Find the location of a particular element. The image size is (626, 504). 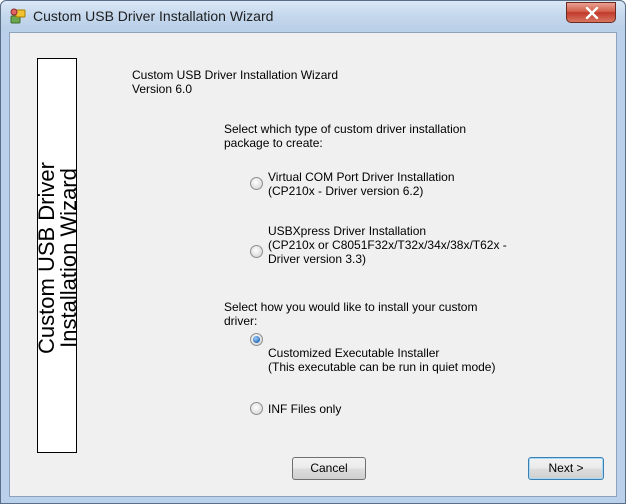

next-button: Next > is located at coordinates (566, 468).